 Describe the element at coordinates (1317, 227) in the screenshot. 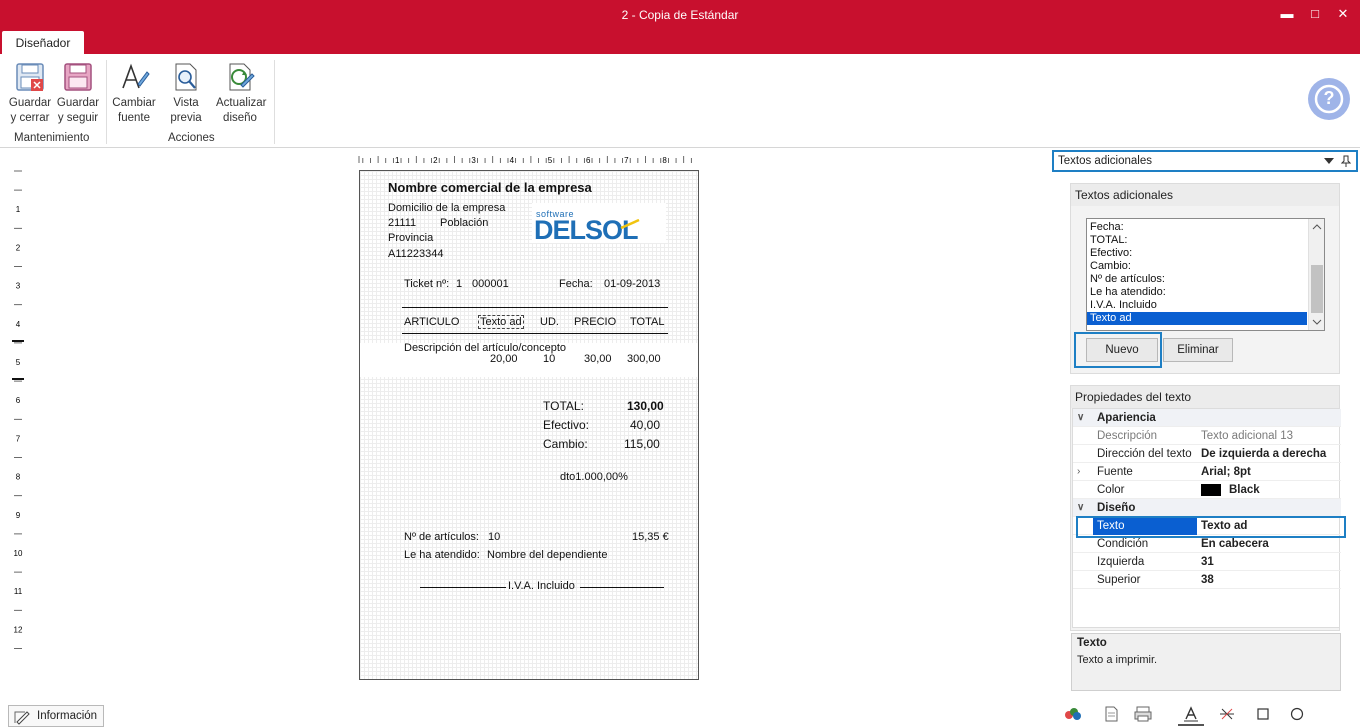

I see `scroll-up-icon` at that location.